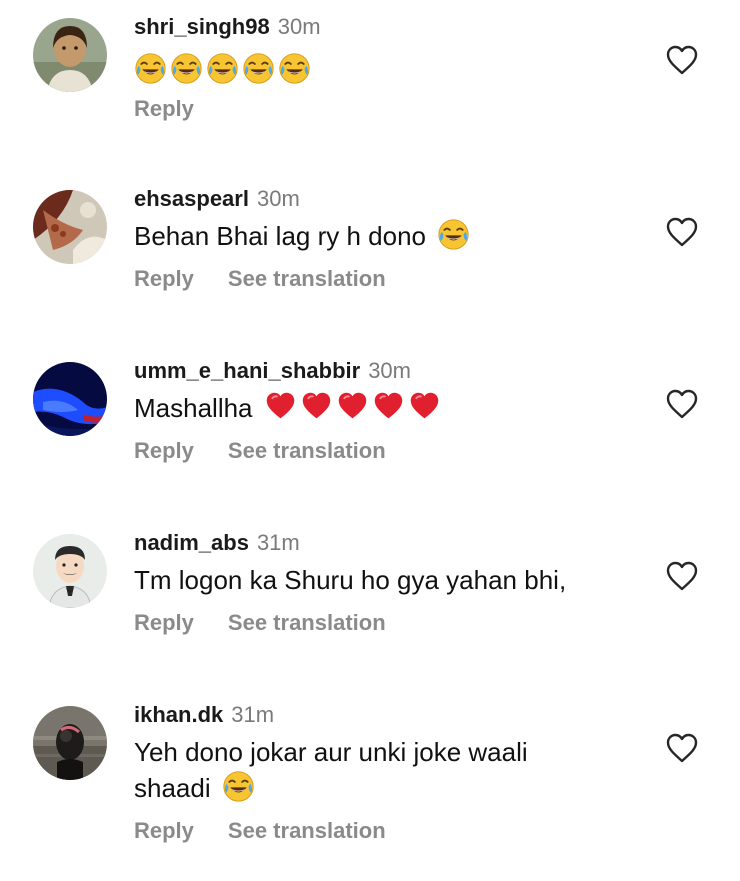 This screenshot has width=740, height=881. Describe the element at coordinates (193, 408) in the screenshot. I see `comment-text-content: Mashallha` at that location.